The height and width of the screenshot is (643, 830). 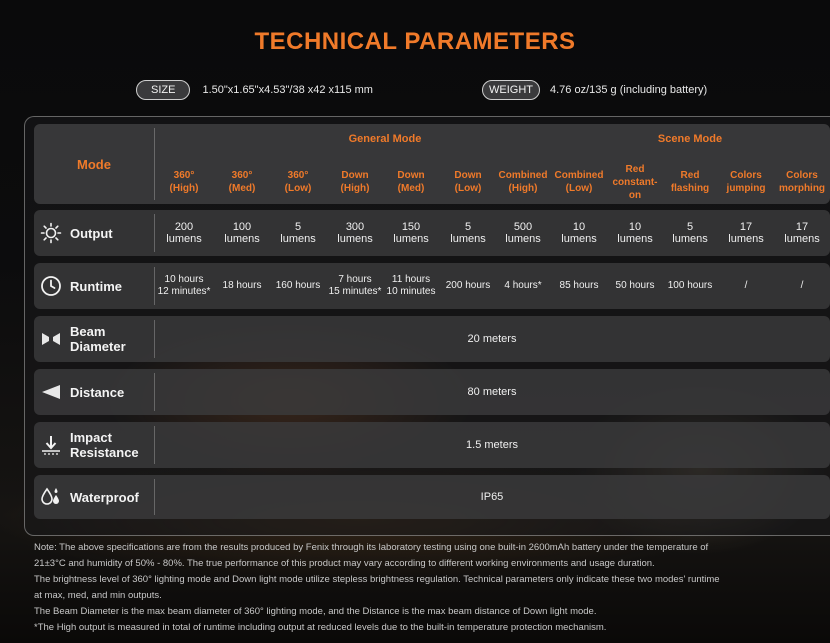 What do you see at coordinates (98, 595) in the screenshot?
I see `note-line: at max, med, and min outputs.` at bounding box center [98, 595].